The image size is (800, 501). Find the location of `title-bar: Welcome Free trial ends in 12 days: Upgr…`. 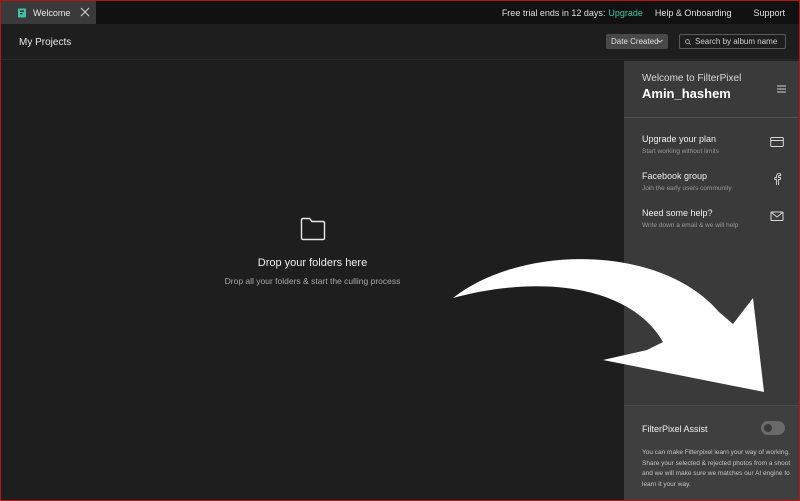

title-bar: Welcome Free trial ends in 12 days: Upgr… is located at coordinates (400, 12).